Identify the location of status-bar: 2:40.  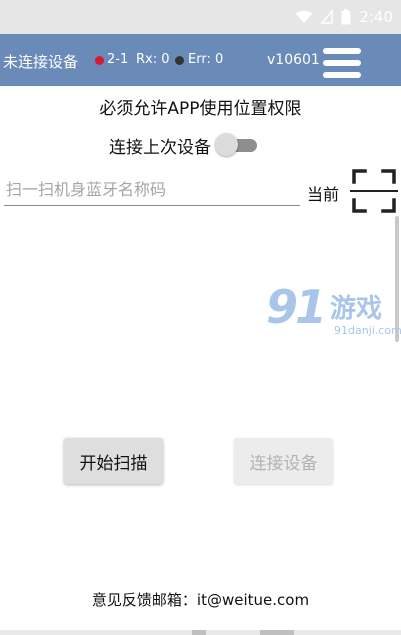
(200, 17).